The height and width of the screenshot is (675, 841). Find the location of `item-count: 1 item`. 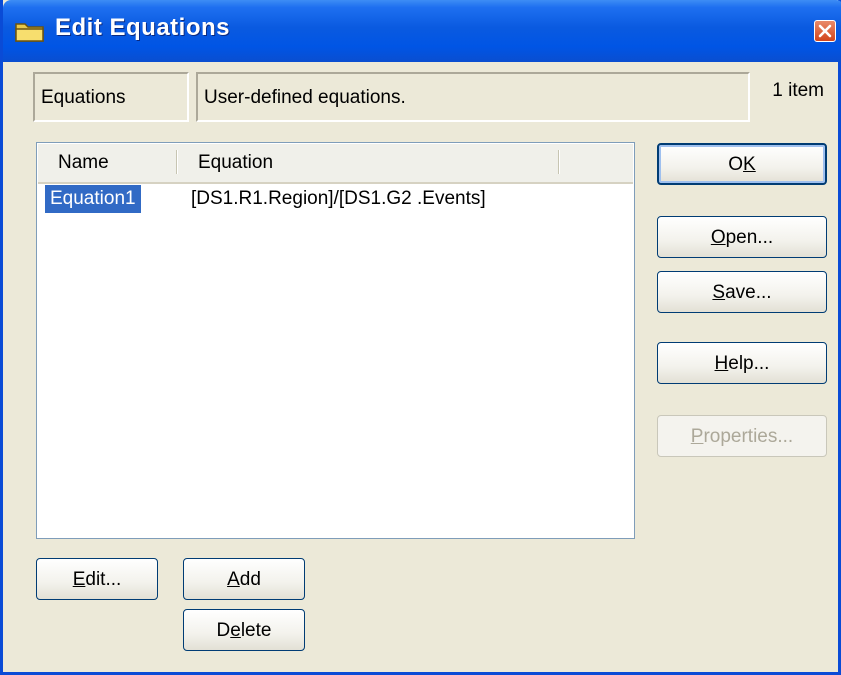

item-count: 1 item is located at coordinates (798, 90).